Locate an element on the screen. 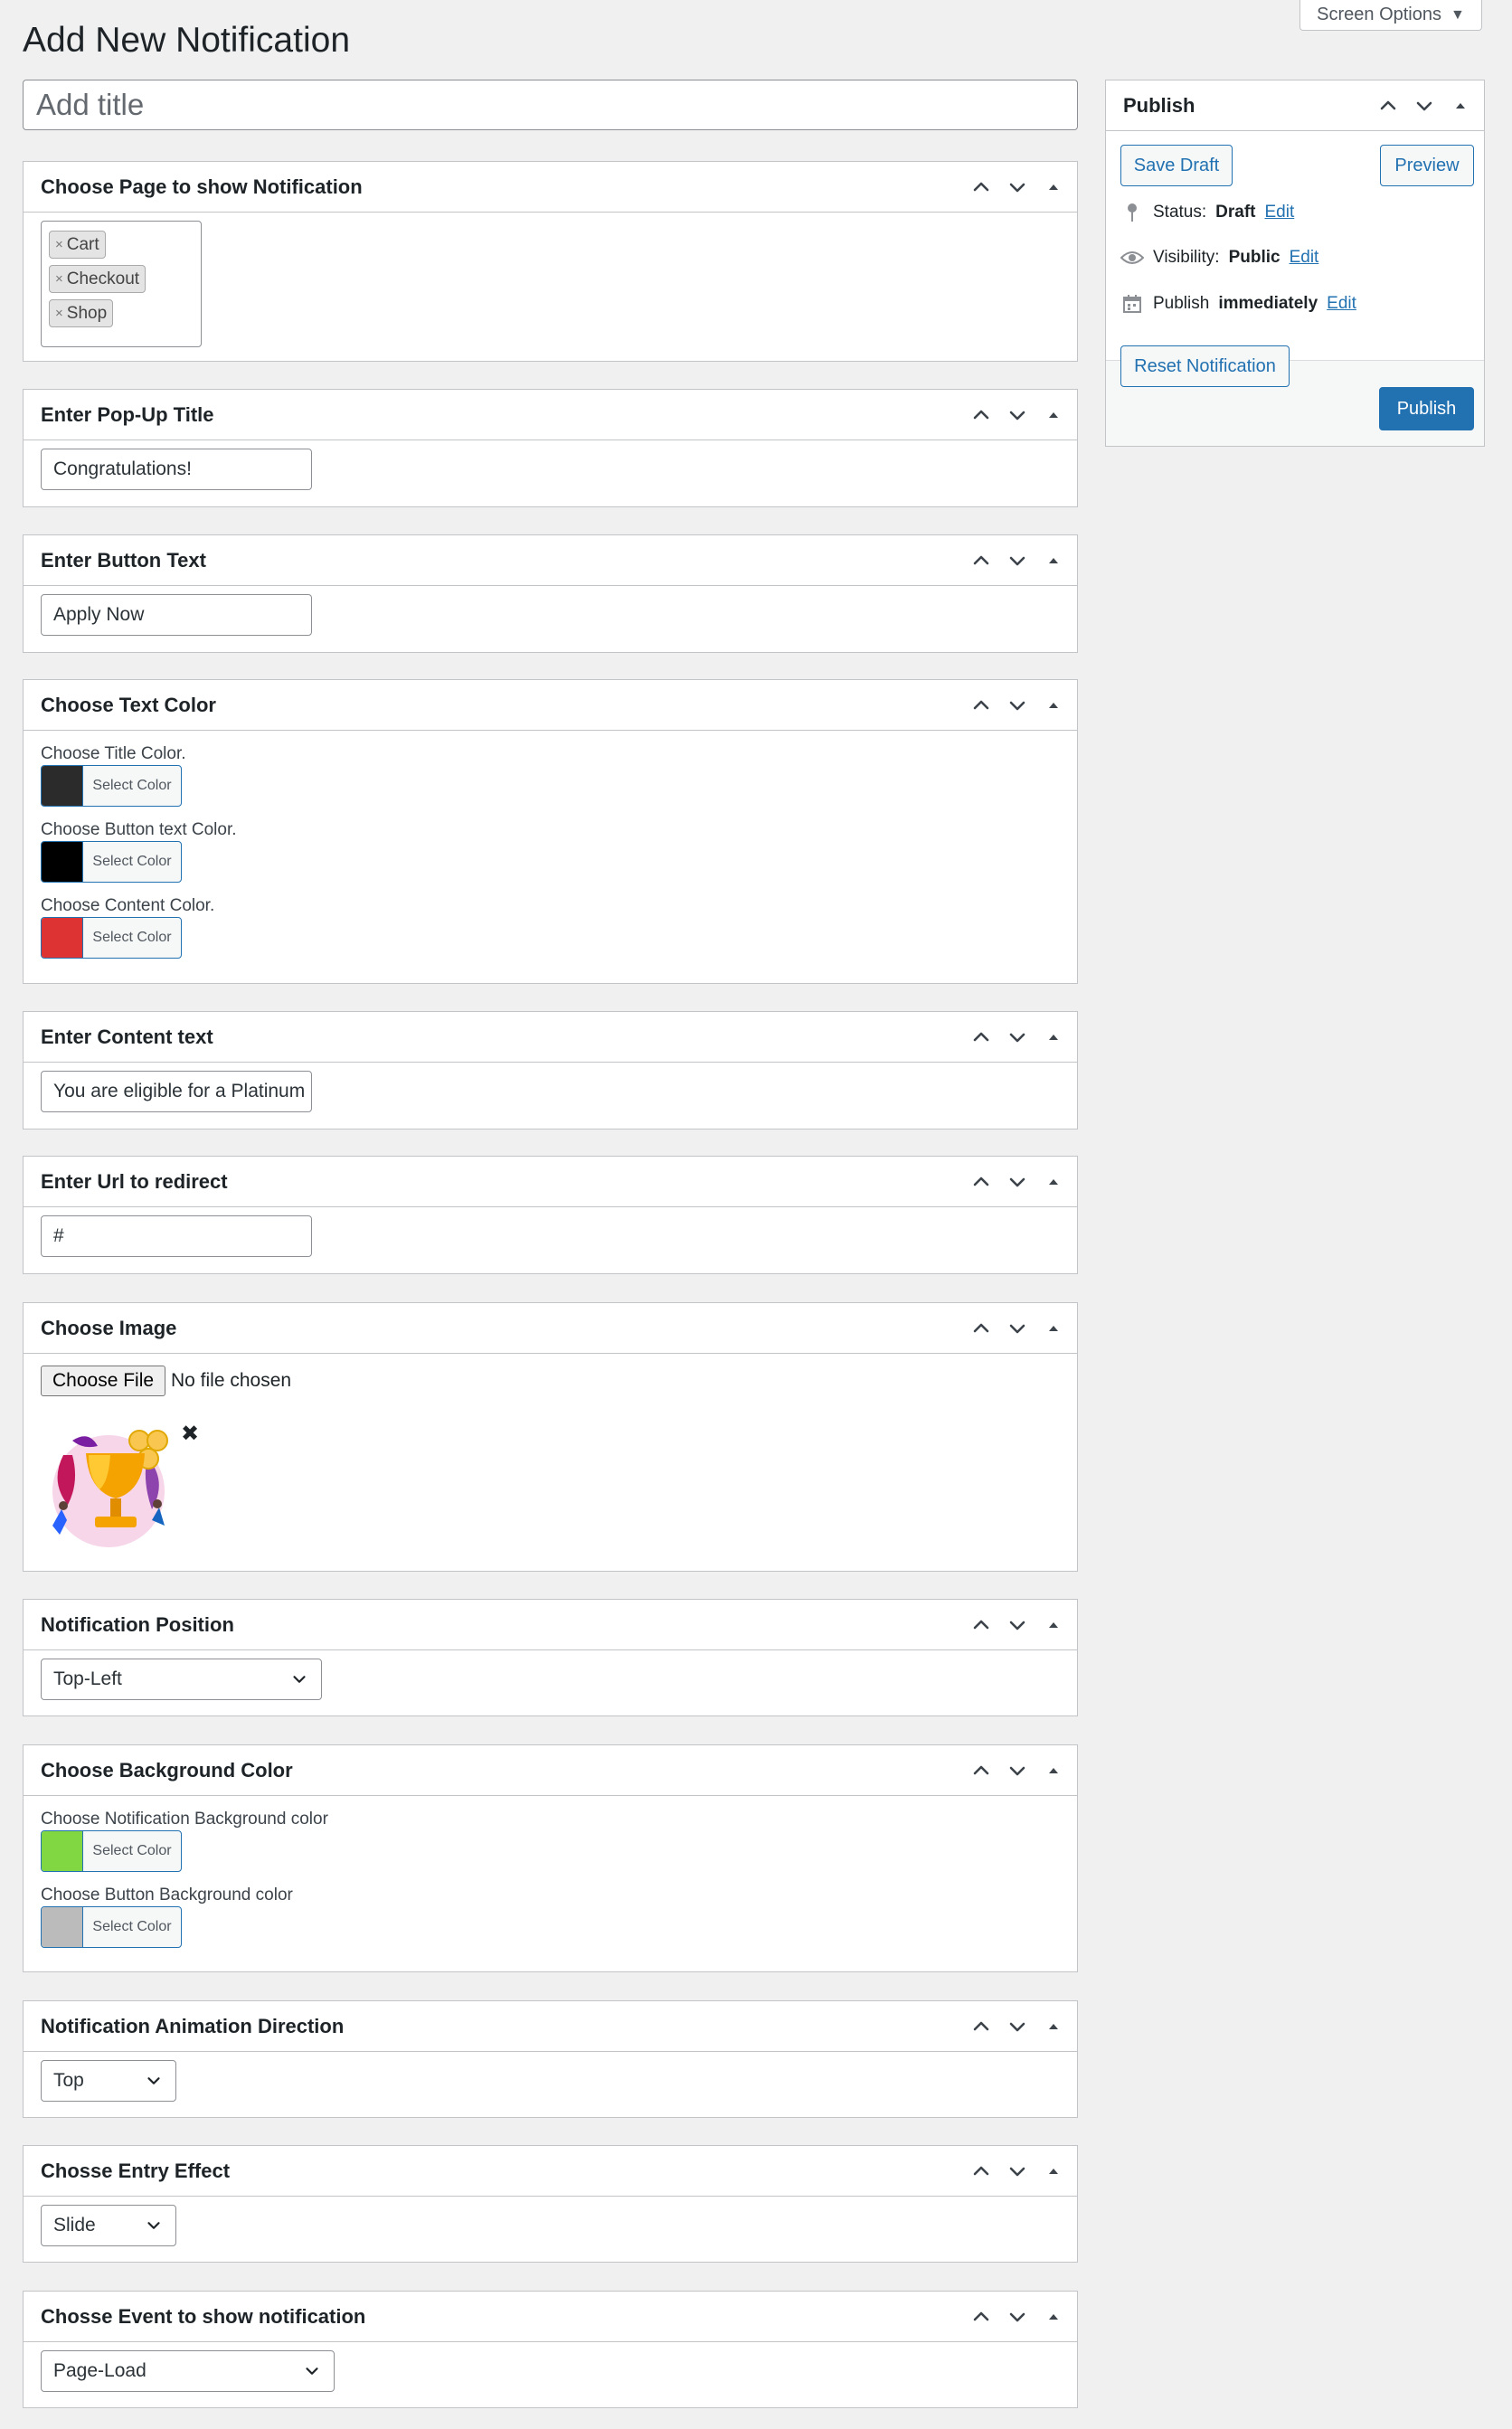 This screenshot has height=2429, width=1512. publish-button: Publish is located at coordinates (1426, 408).